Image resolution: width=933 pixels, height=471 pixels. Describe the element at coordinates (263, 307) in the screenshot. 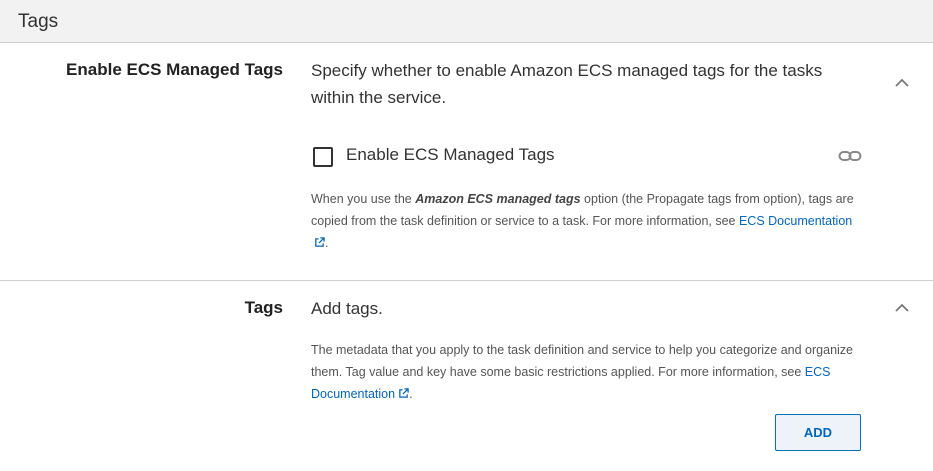

I see `tags-label: Tags` at that location.